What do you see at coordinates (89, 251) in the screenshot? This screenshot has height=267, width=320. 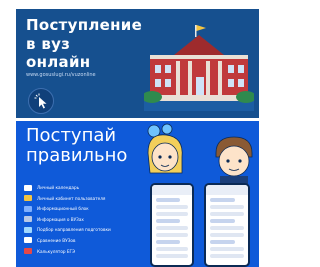 I see `feature-item-calculator: Калькулятор ЕГЭ` at bounding box center [89, 251].